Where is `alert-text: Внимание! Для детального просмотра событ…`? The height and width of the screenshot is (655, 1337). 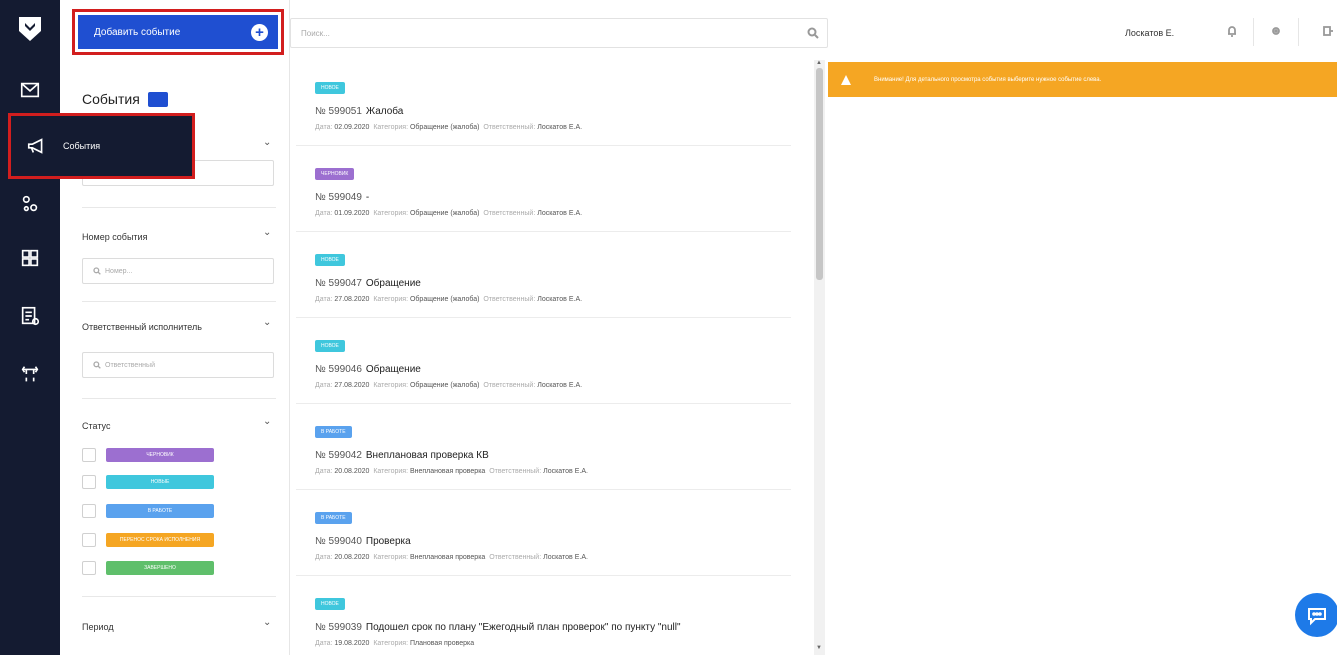 alert-text: Внимание! Для детального просмотра событ… is located at coordinates (988, 79).